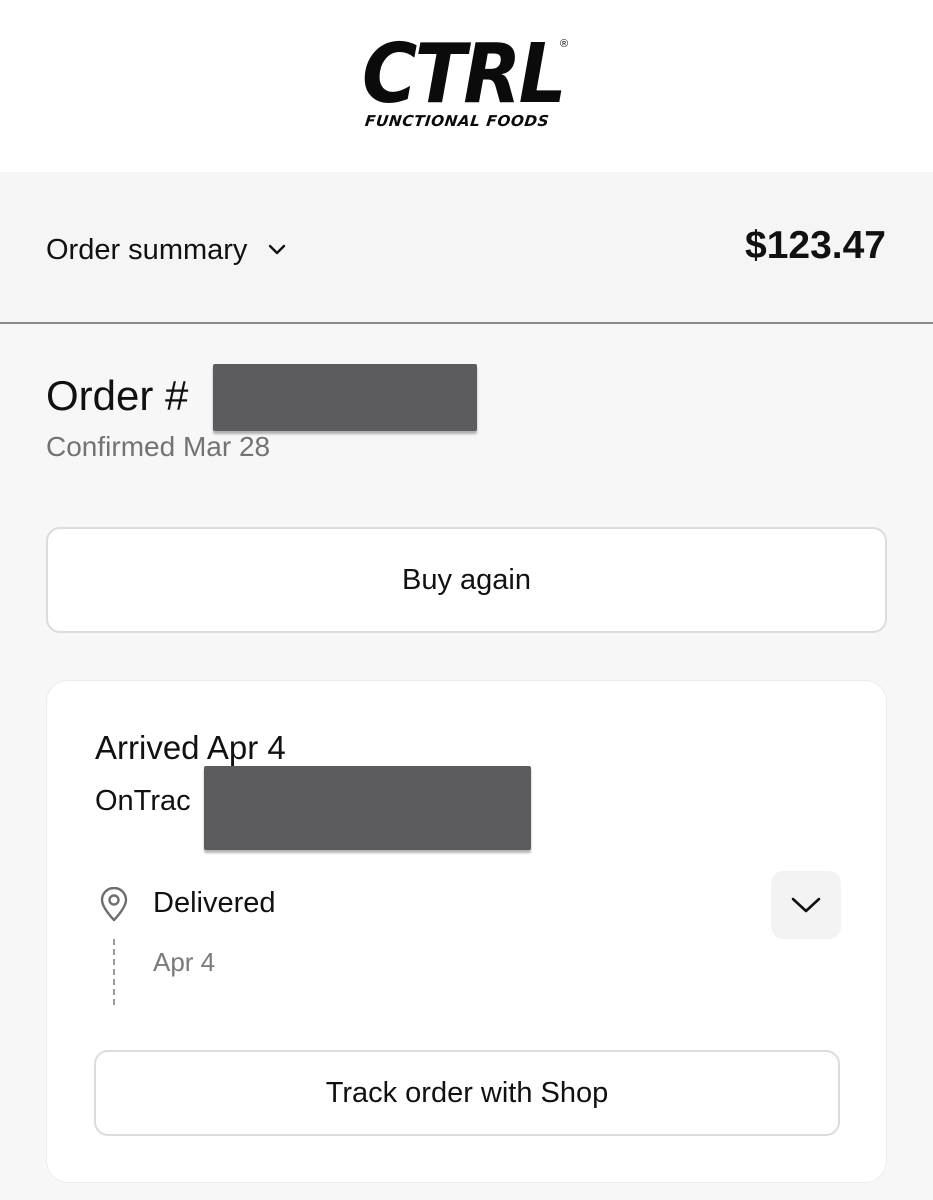 Image resolution: width=933 pixels, height=1200 pixels. I want to click on delivery-status-date: Apr 4, so click(184, 962).